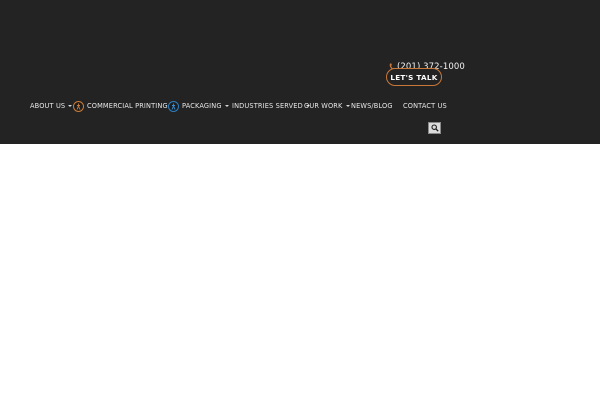 This screenshot has height=400, width=600. I want to click on nav-item-industries-served: INDUSTRIES SERVED, so click(271, 106).